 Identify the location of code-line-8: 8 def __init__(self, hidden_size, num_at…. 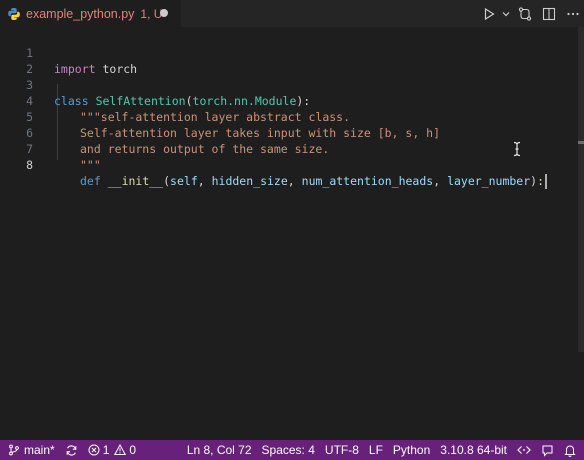
(292, 165).